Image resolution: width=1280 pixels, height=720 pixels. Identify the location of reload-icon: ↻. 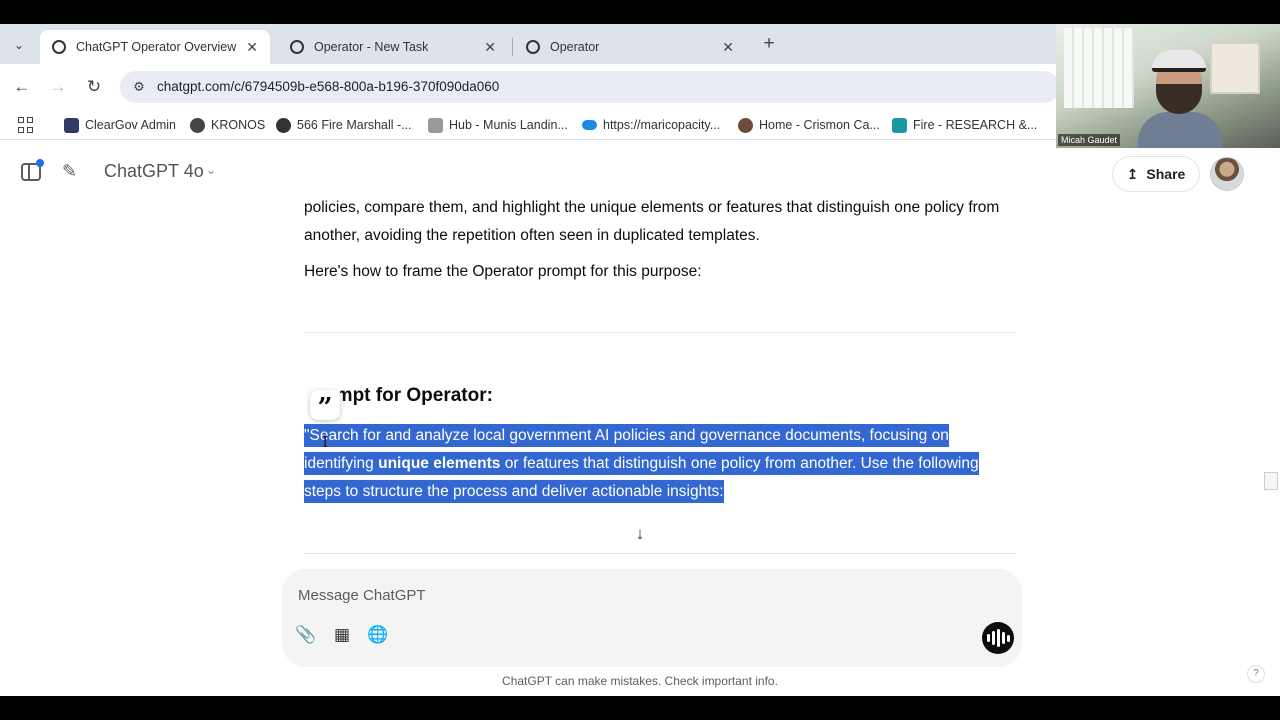
(94, 87).